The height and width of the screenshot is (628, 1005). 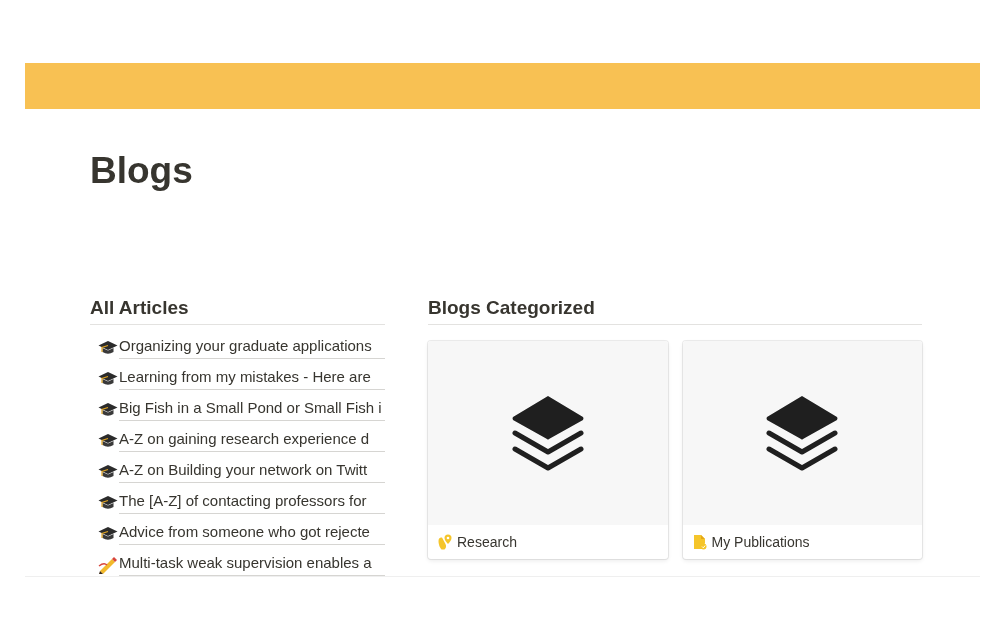 What do you see at coordinates (252, 564) in the screenshot?
I see `article-link: Multi-task weak supervision enables a` at bounding box center [252, 564].